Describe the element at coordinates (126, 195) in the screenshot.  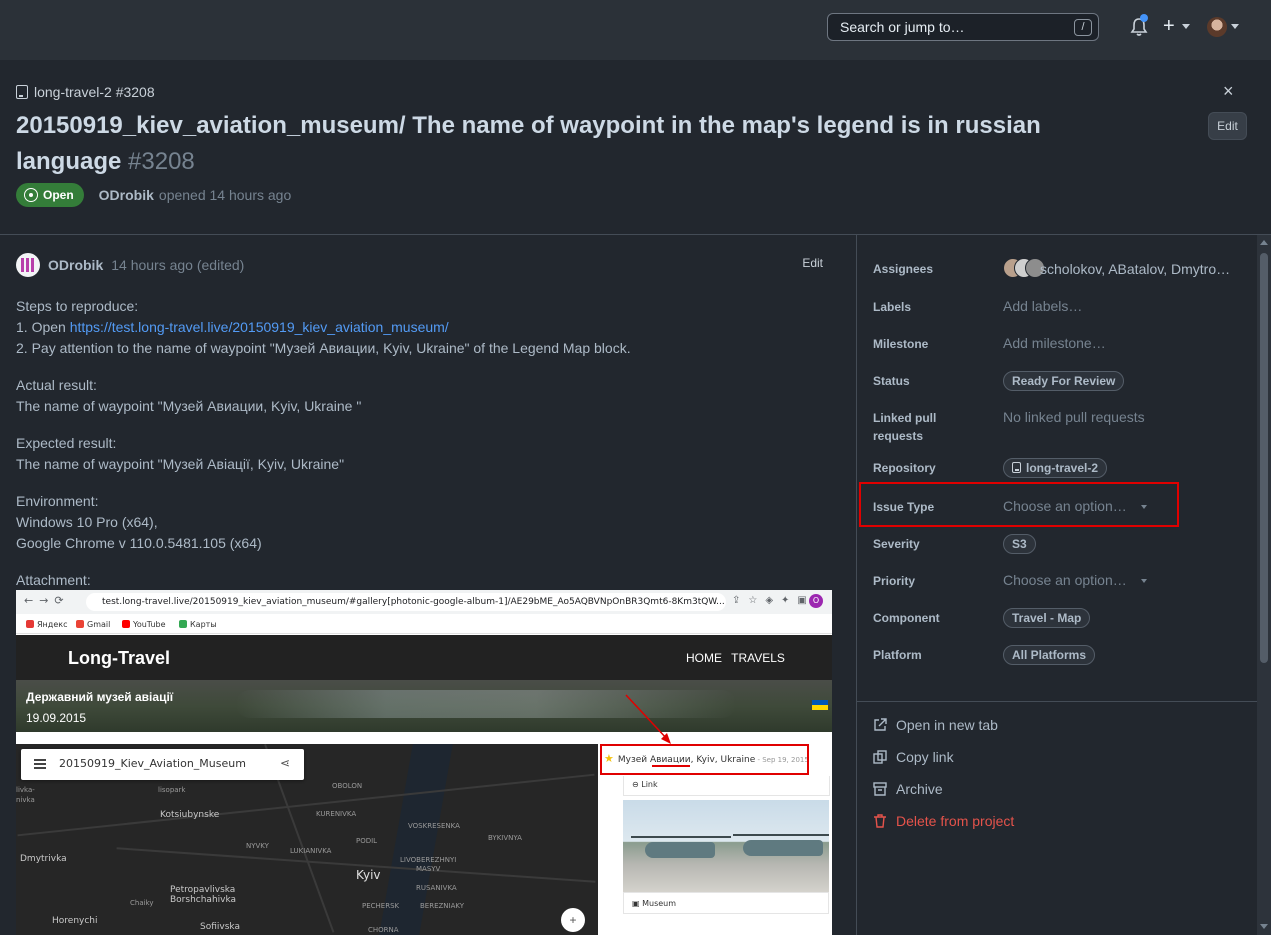
I see `issue-author-link: ODrobik` at that location.